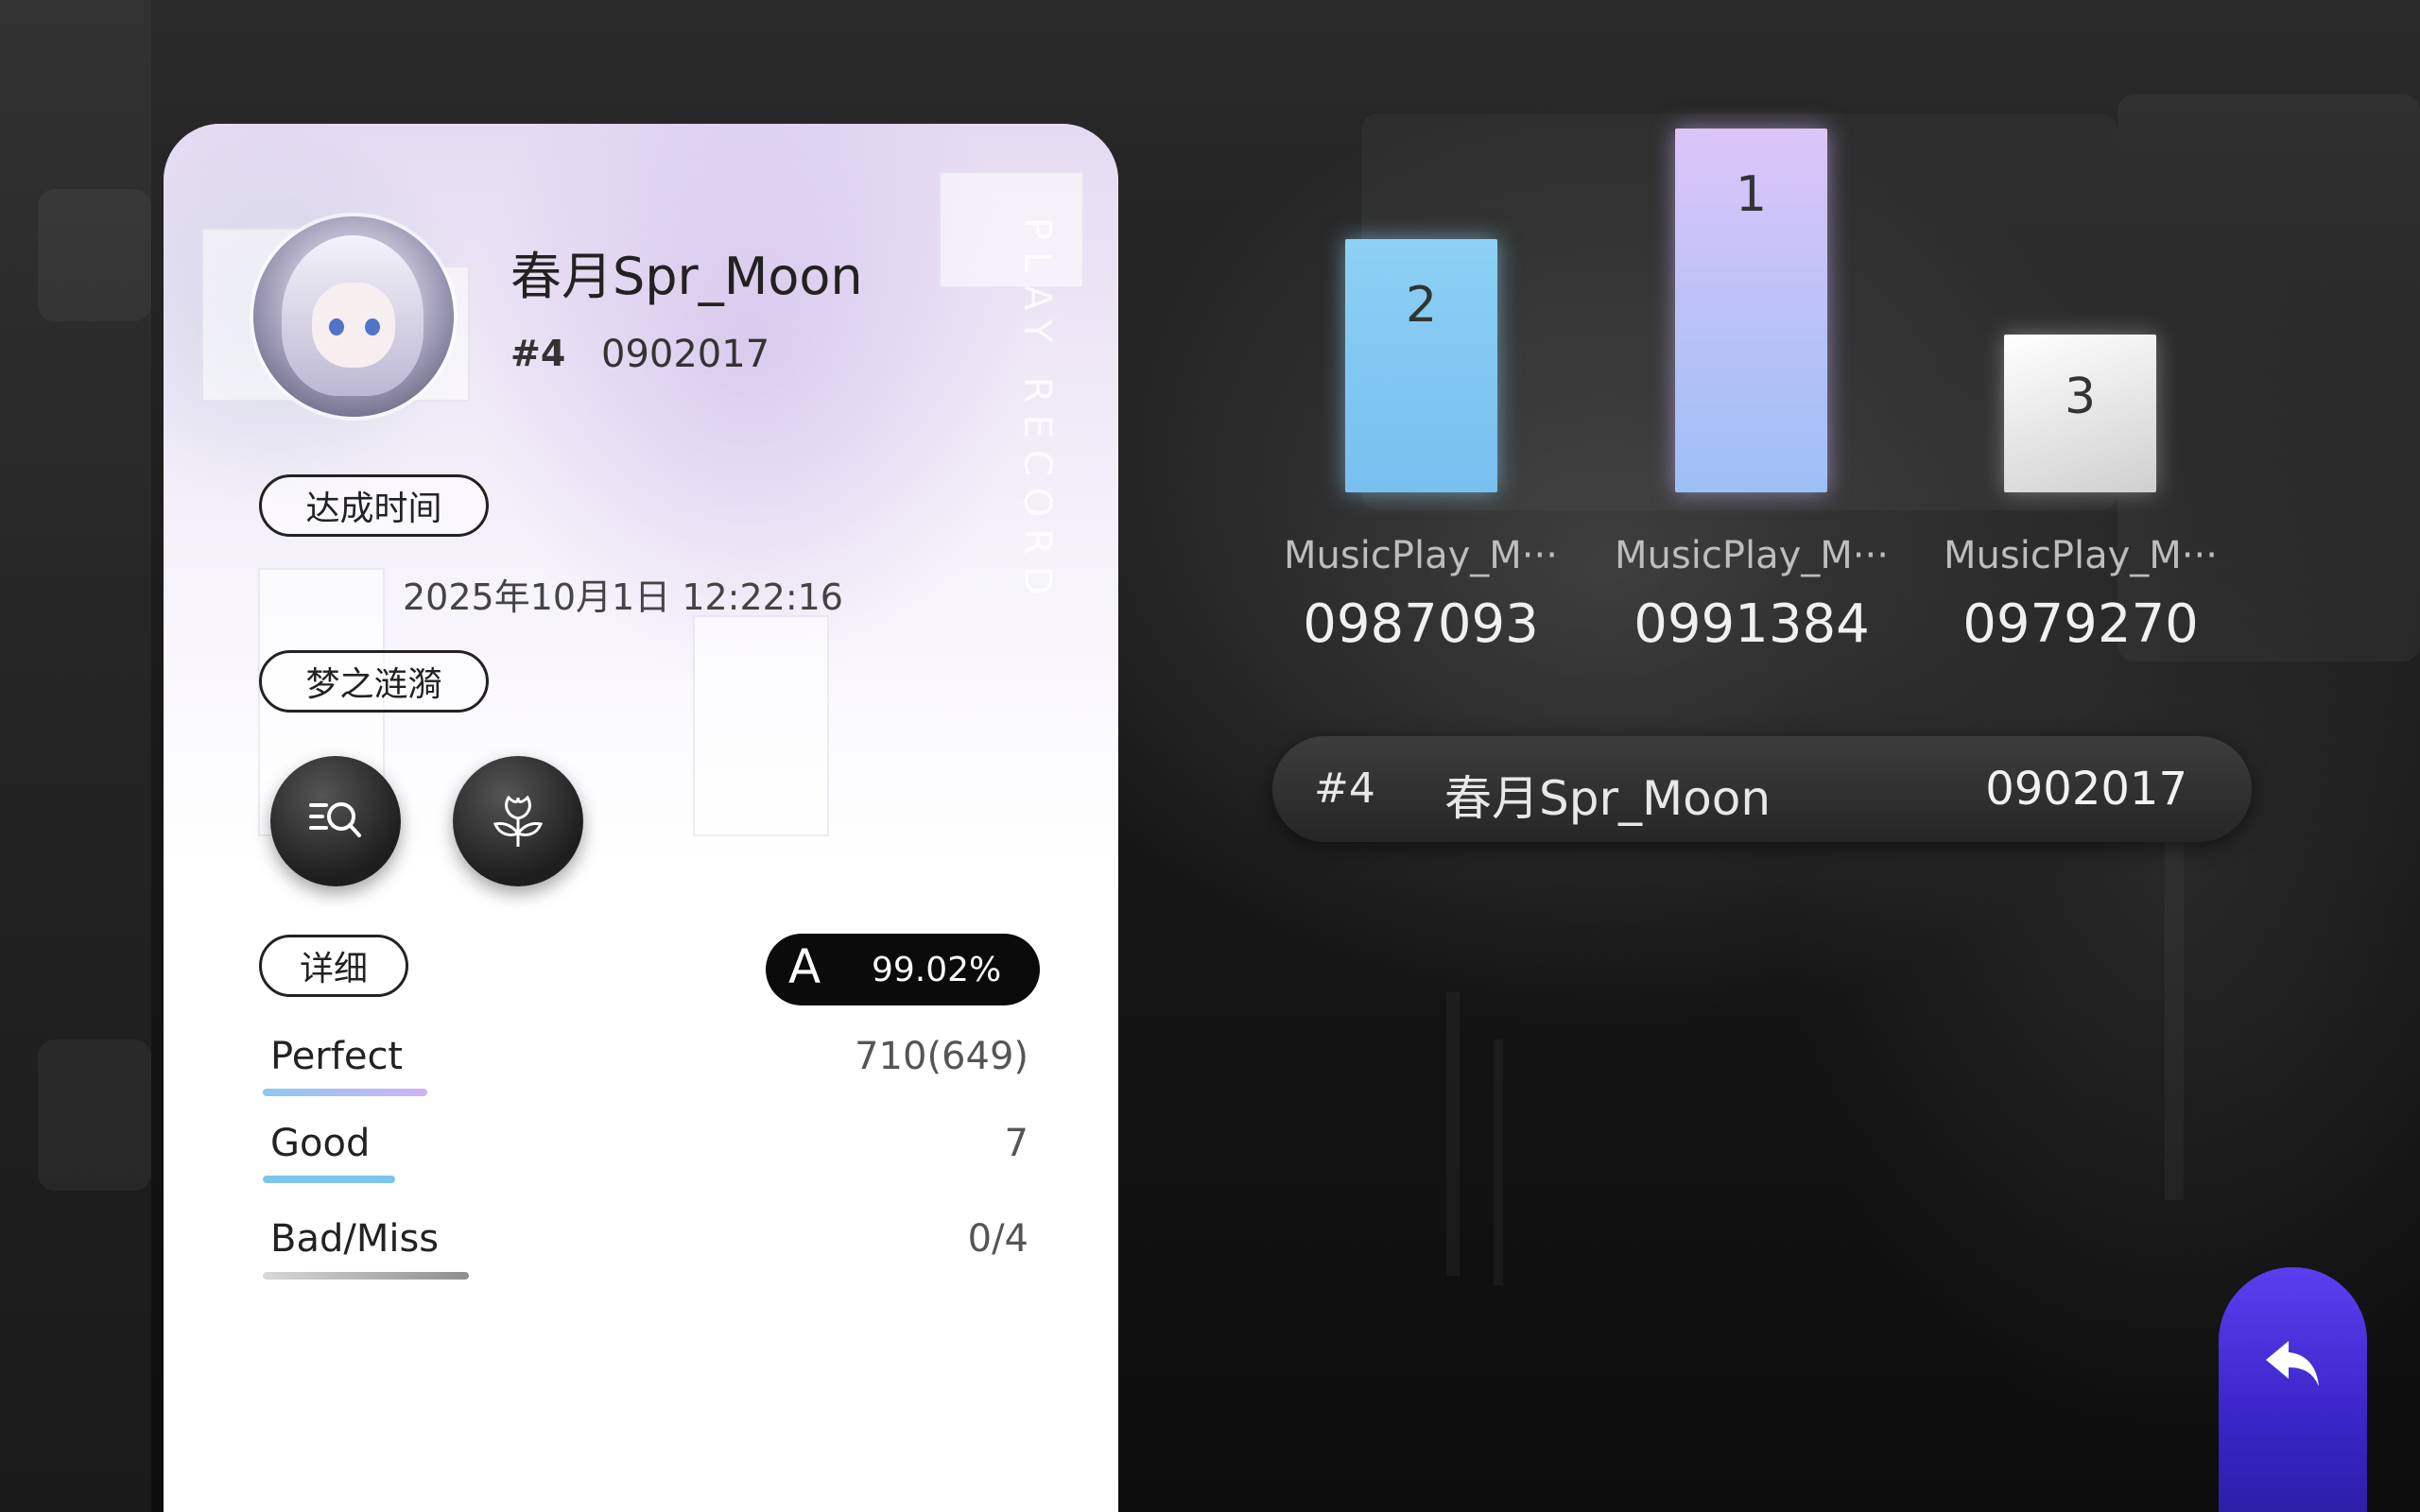 The width and height of the screenshot is (2420, 1512). Describe the element at coordinates (1016, 1143) in the screenshot. I see `good-value: 7` at that location.